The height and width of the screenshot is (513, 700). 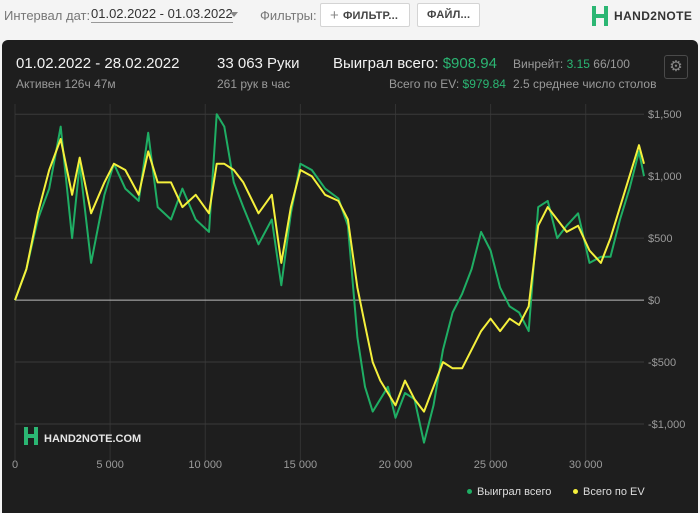 I want to click on watermark-logo: HAND2NOTE.COM, so click(x=82, y=436).